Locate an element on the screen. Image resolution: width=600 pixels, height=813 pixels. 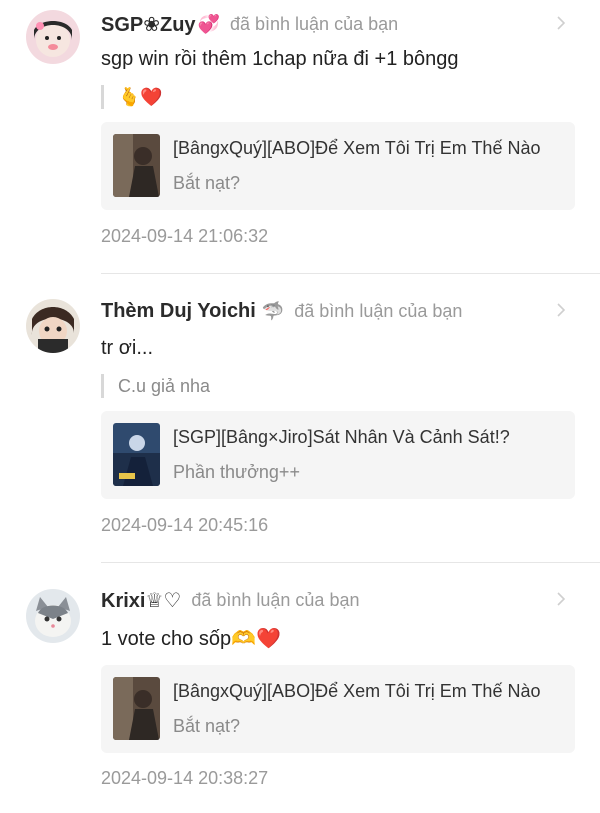
timestamp: 2024-09-14 20:38:27 is located at coordinates (185, 778).